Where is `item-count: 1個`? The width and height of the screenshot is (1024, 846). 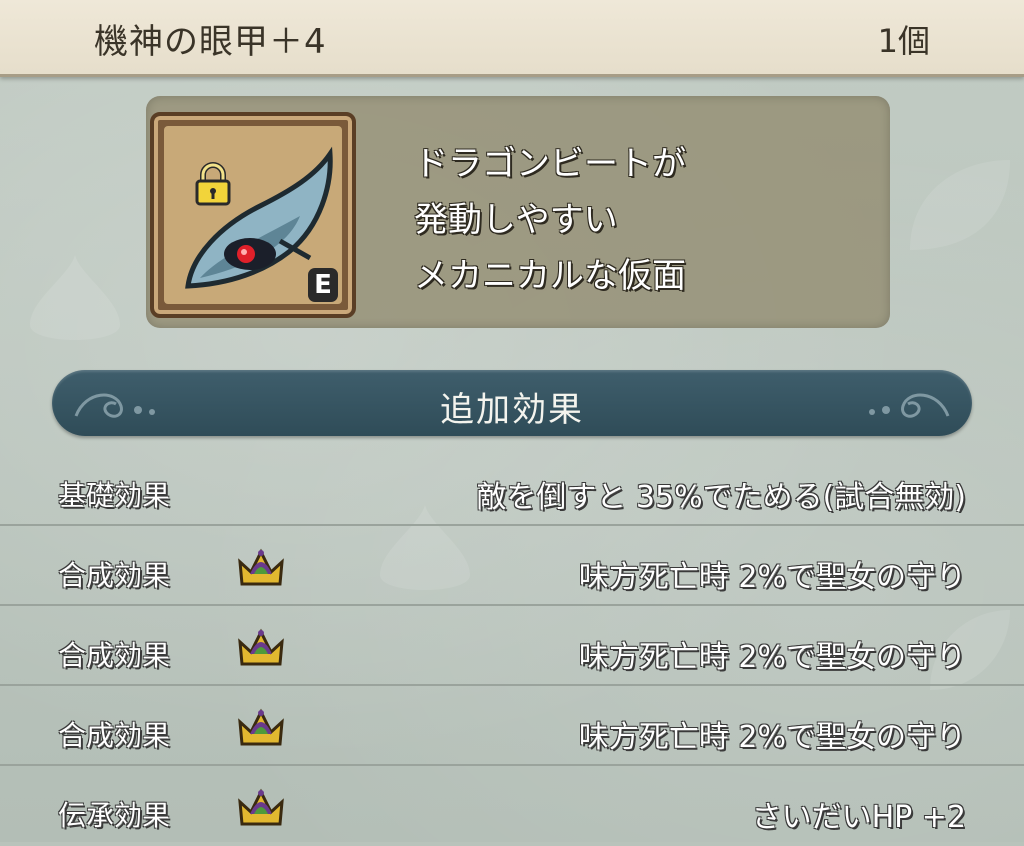 item-count: 1個 is located at coordinates (903, 41).